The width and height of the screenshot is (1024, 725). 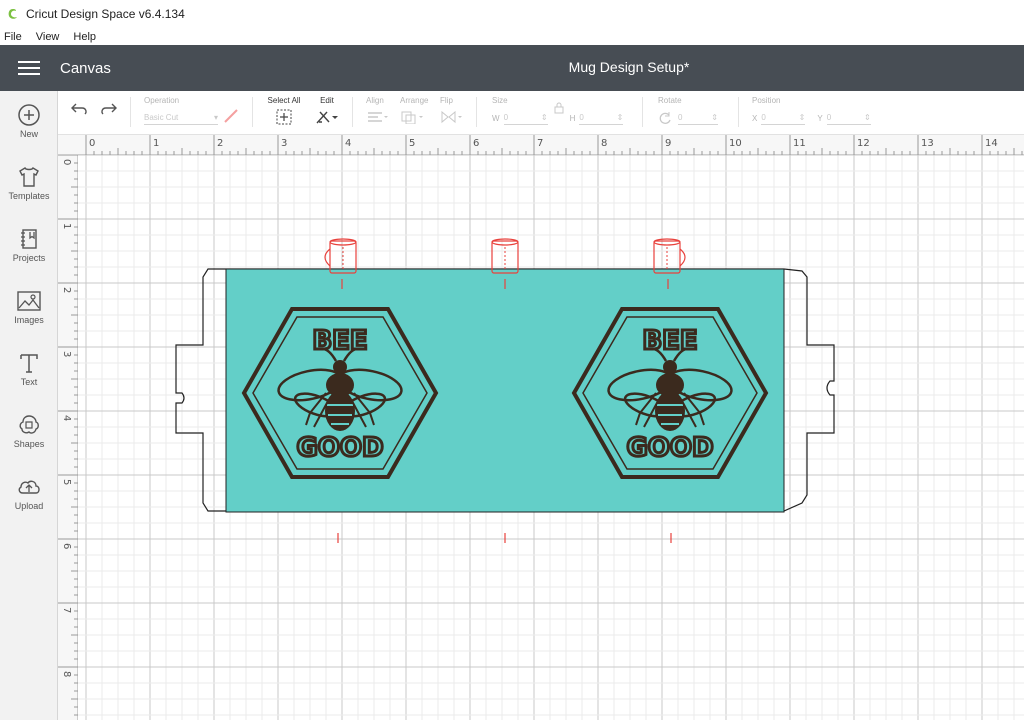 I want to click on sidebar-item-label: Upload, so click(x=29, y=506).